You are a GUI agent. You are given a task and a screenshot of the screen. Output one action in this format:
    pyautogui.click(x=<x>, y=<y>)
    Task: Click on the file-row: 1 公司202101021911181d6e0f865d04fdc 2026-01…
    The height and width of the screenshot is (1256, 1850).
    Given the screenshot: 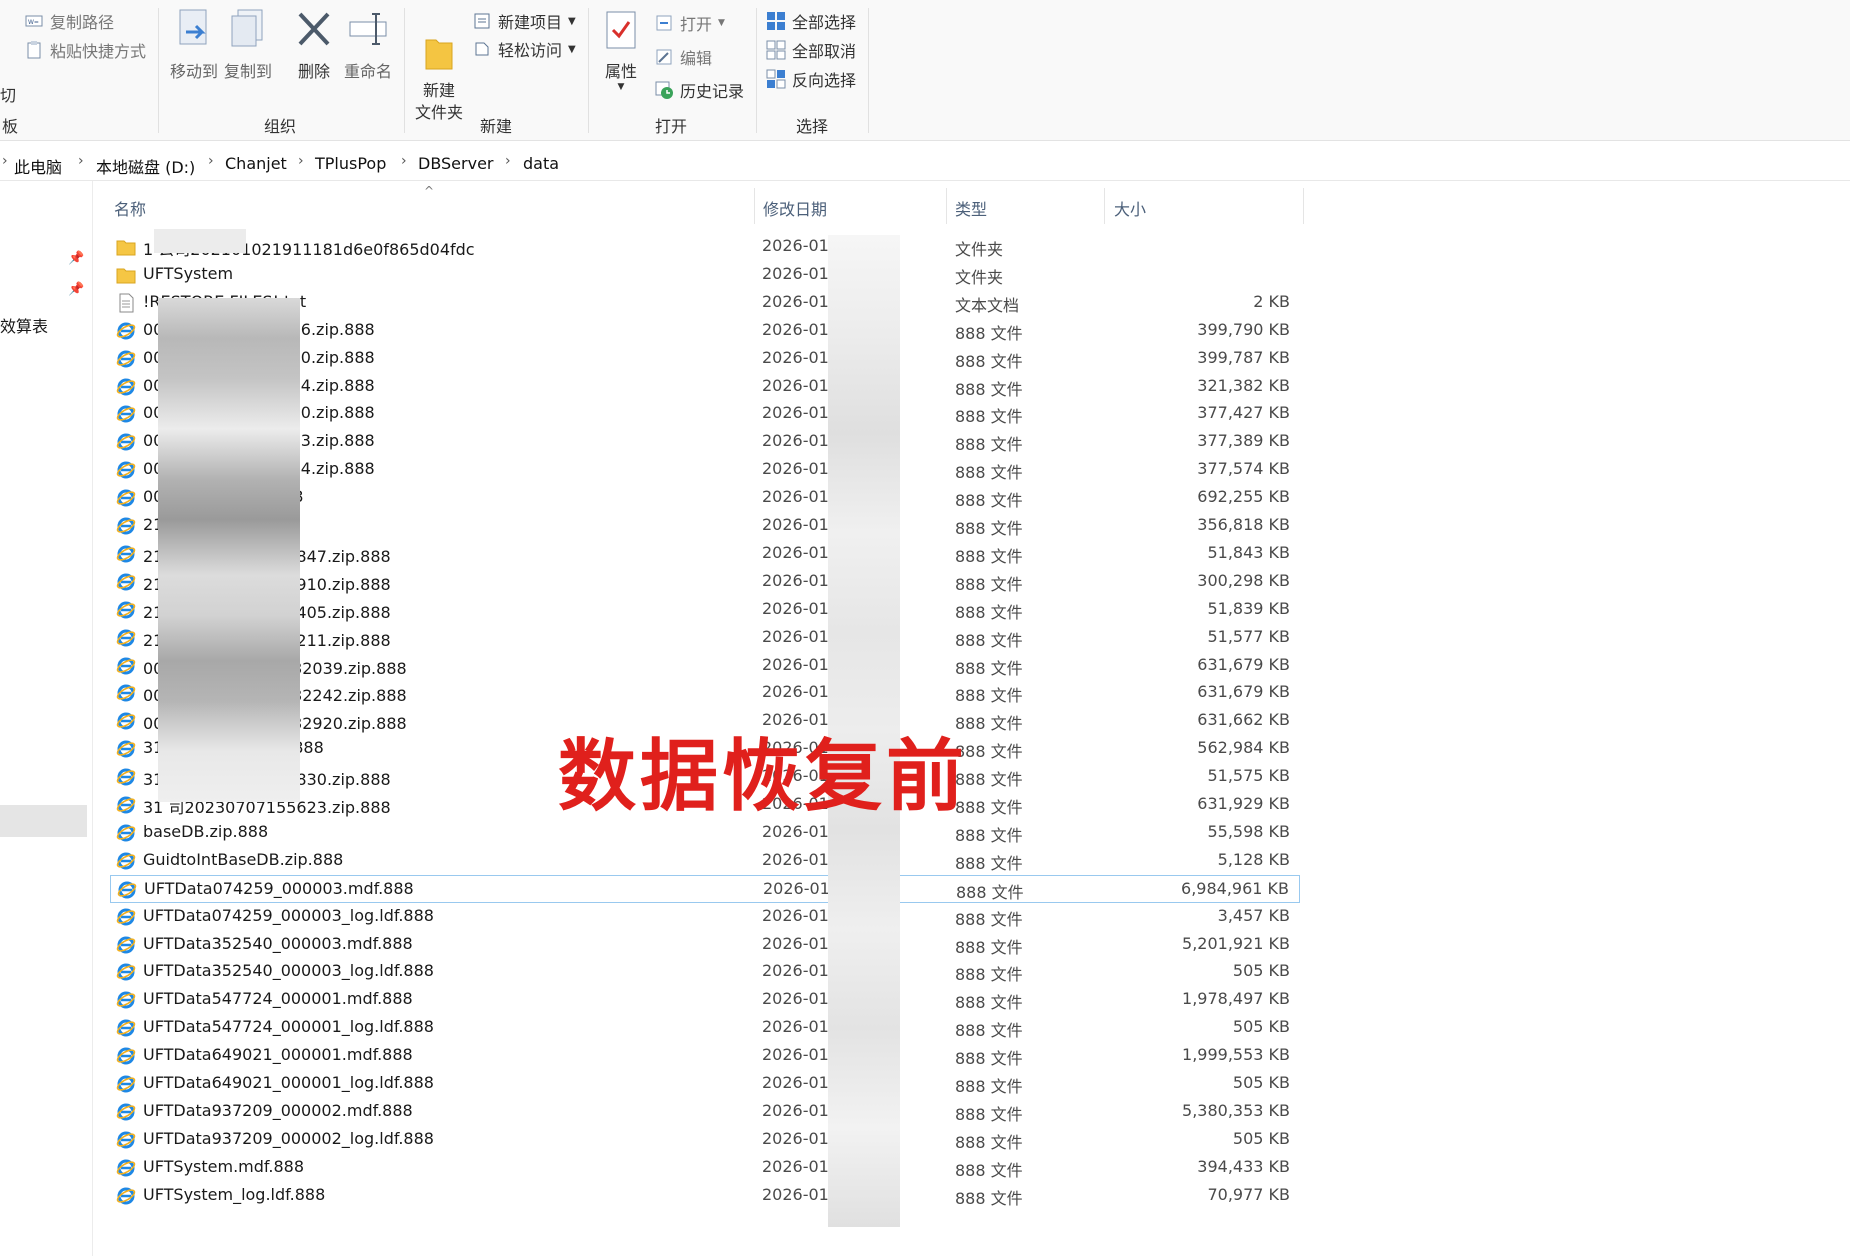 What is the action you would take?
    pyautogui.click(x=705, y=247)
    